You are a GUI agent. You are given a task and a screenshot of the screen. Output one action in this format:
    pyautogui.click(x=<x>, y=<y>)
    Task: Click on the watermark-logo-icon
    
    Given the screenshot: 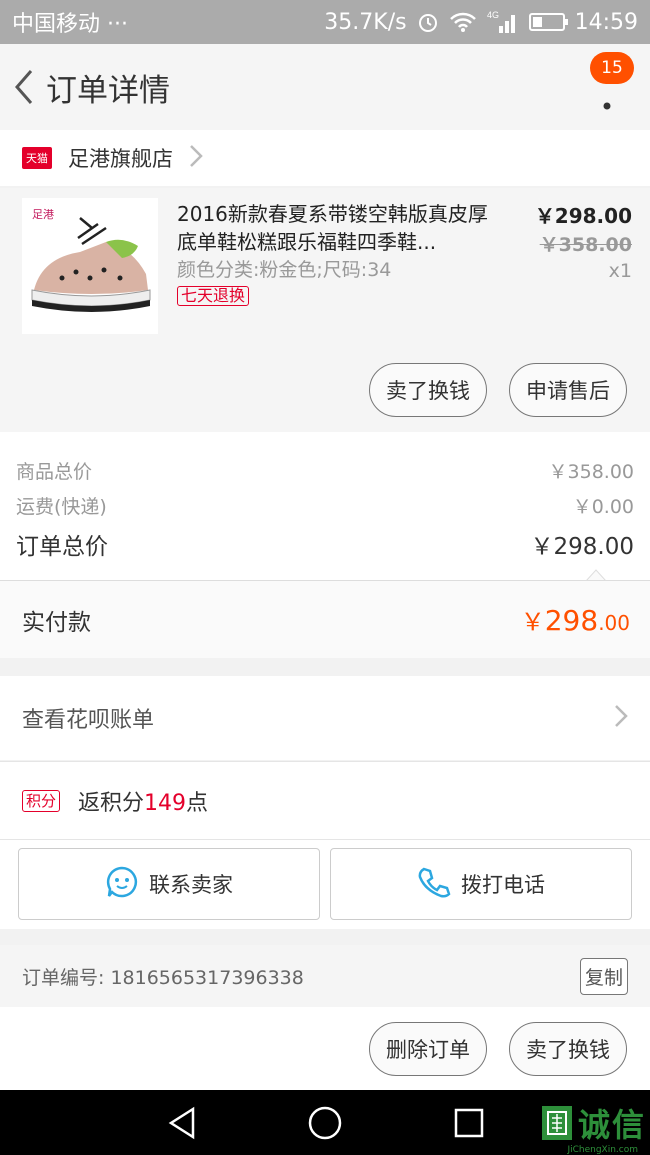 What is the action you would take?
    pyautogui.click(x=556, y=1123)
    